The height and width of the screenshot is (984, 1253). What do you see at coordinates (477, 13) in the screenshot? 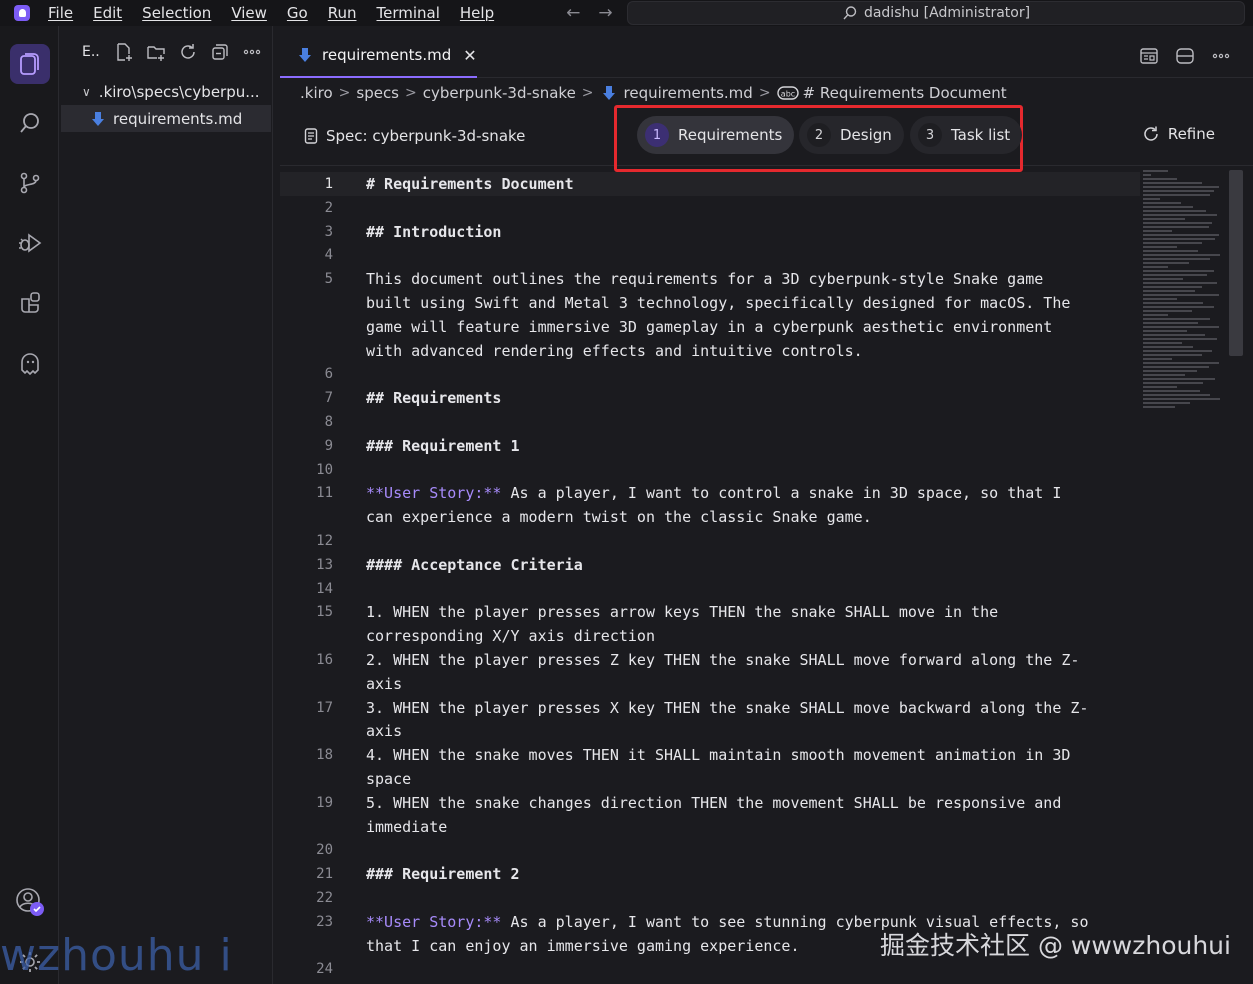
I see `menu-help: Help` at bounding box center [477, 13].